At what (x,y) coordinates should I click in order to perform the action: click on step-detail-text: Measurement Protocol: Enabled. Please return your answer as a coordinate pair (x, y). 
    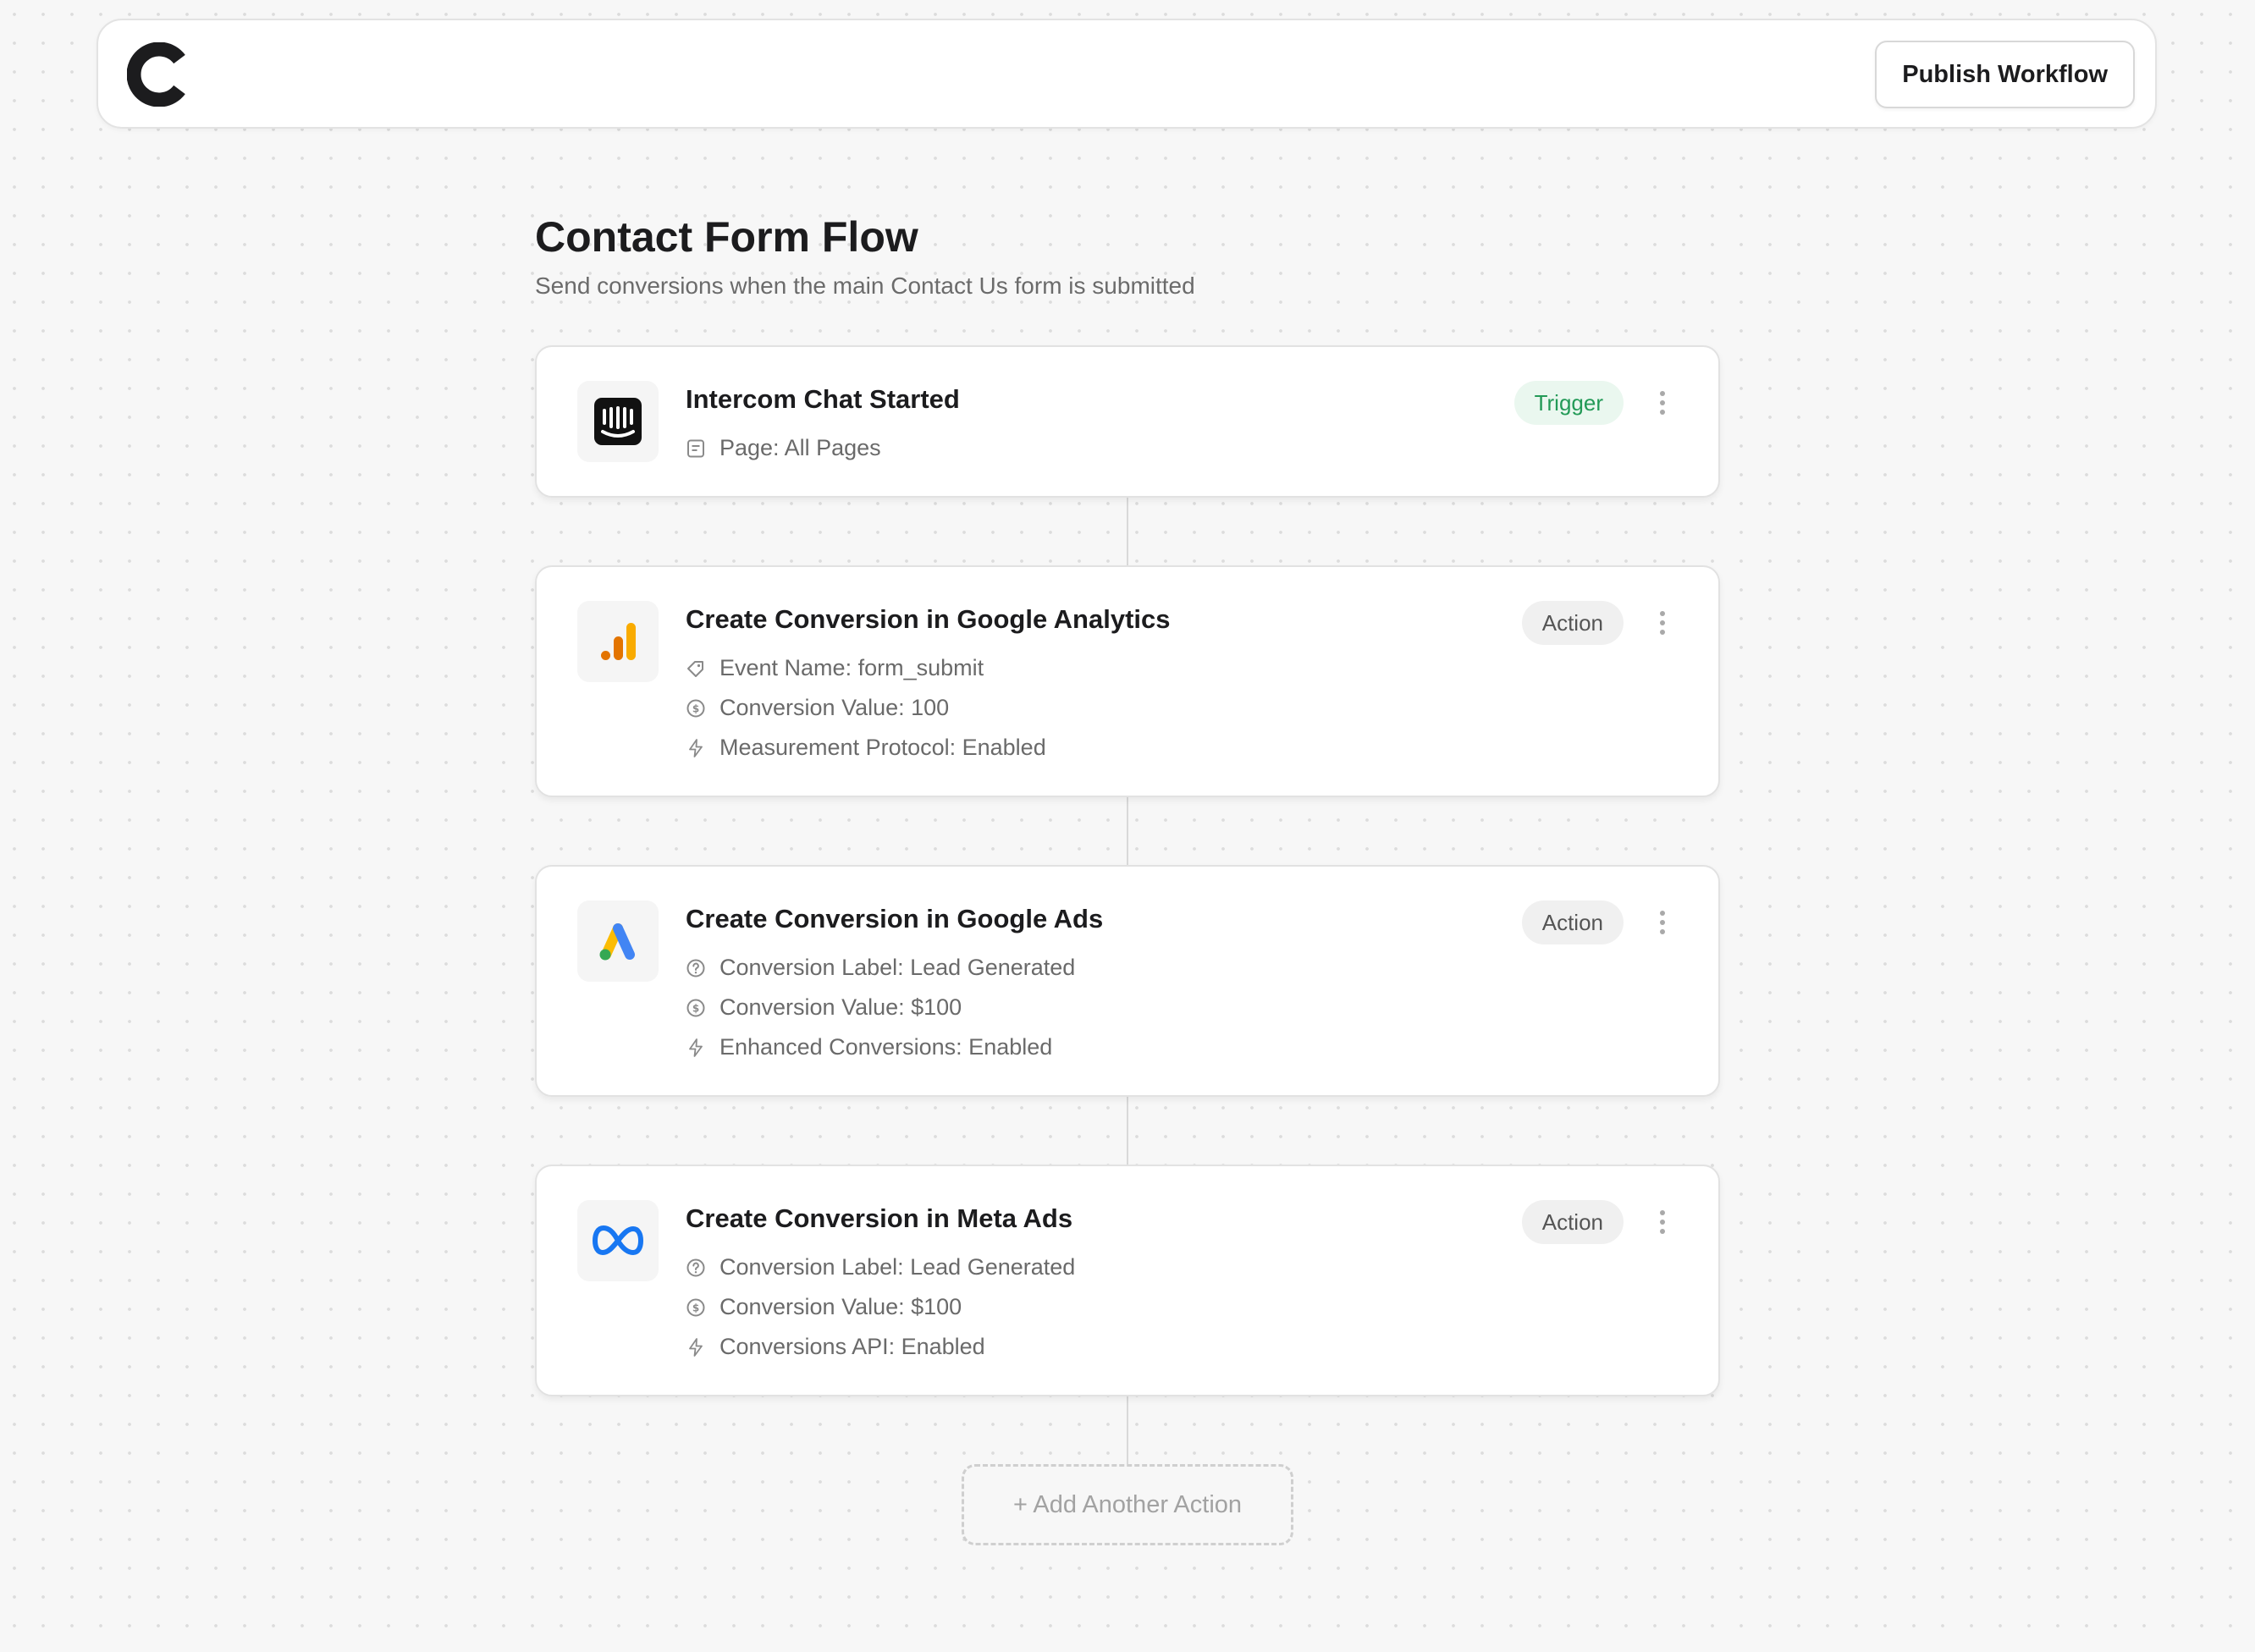
    Looking at the image, I should click on (883, 747).